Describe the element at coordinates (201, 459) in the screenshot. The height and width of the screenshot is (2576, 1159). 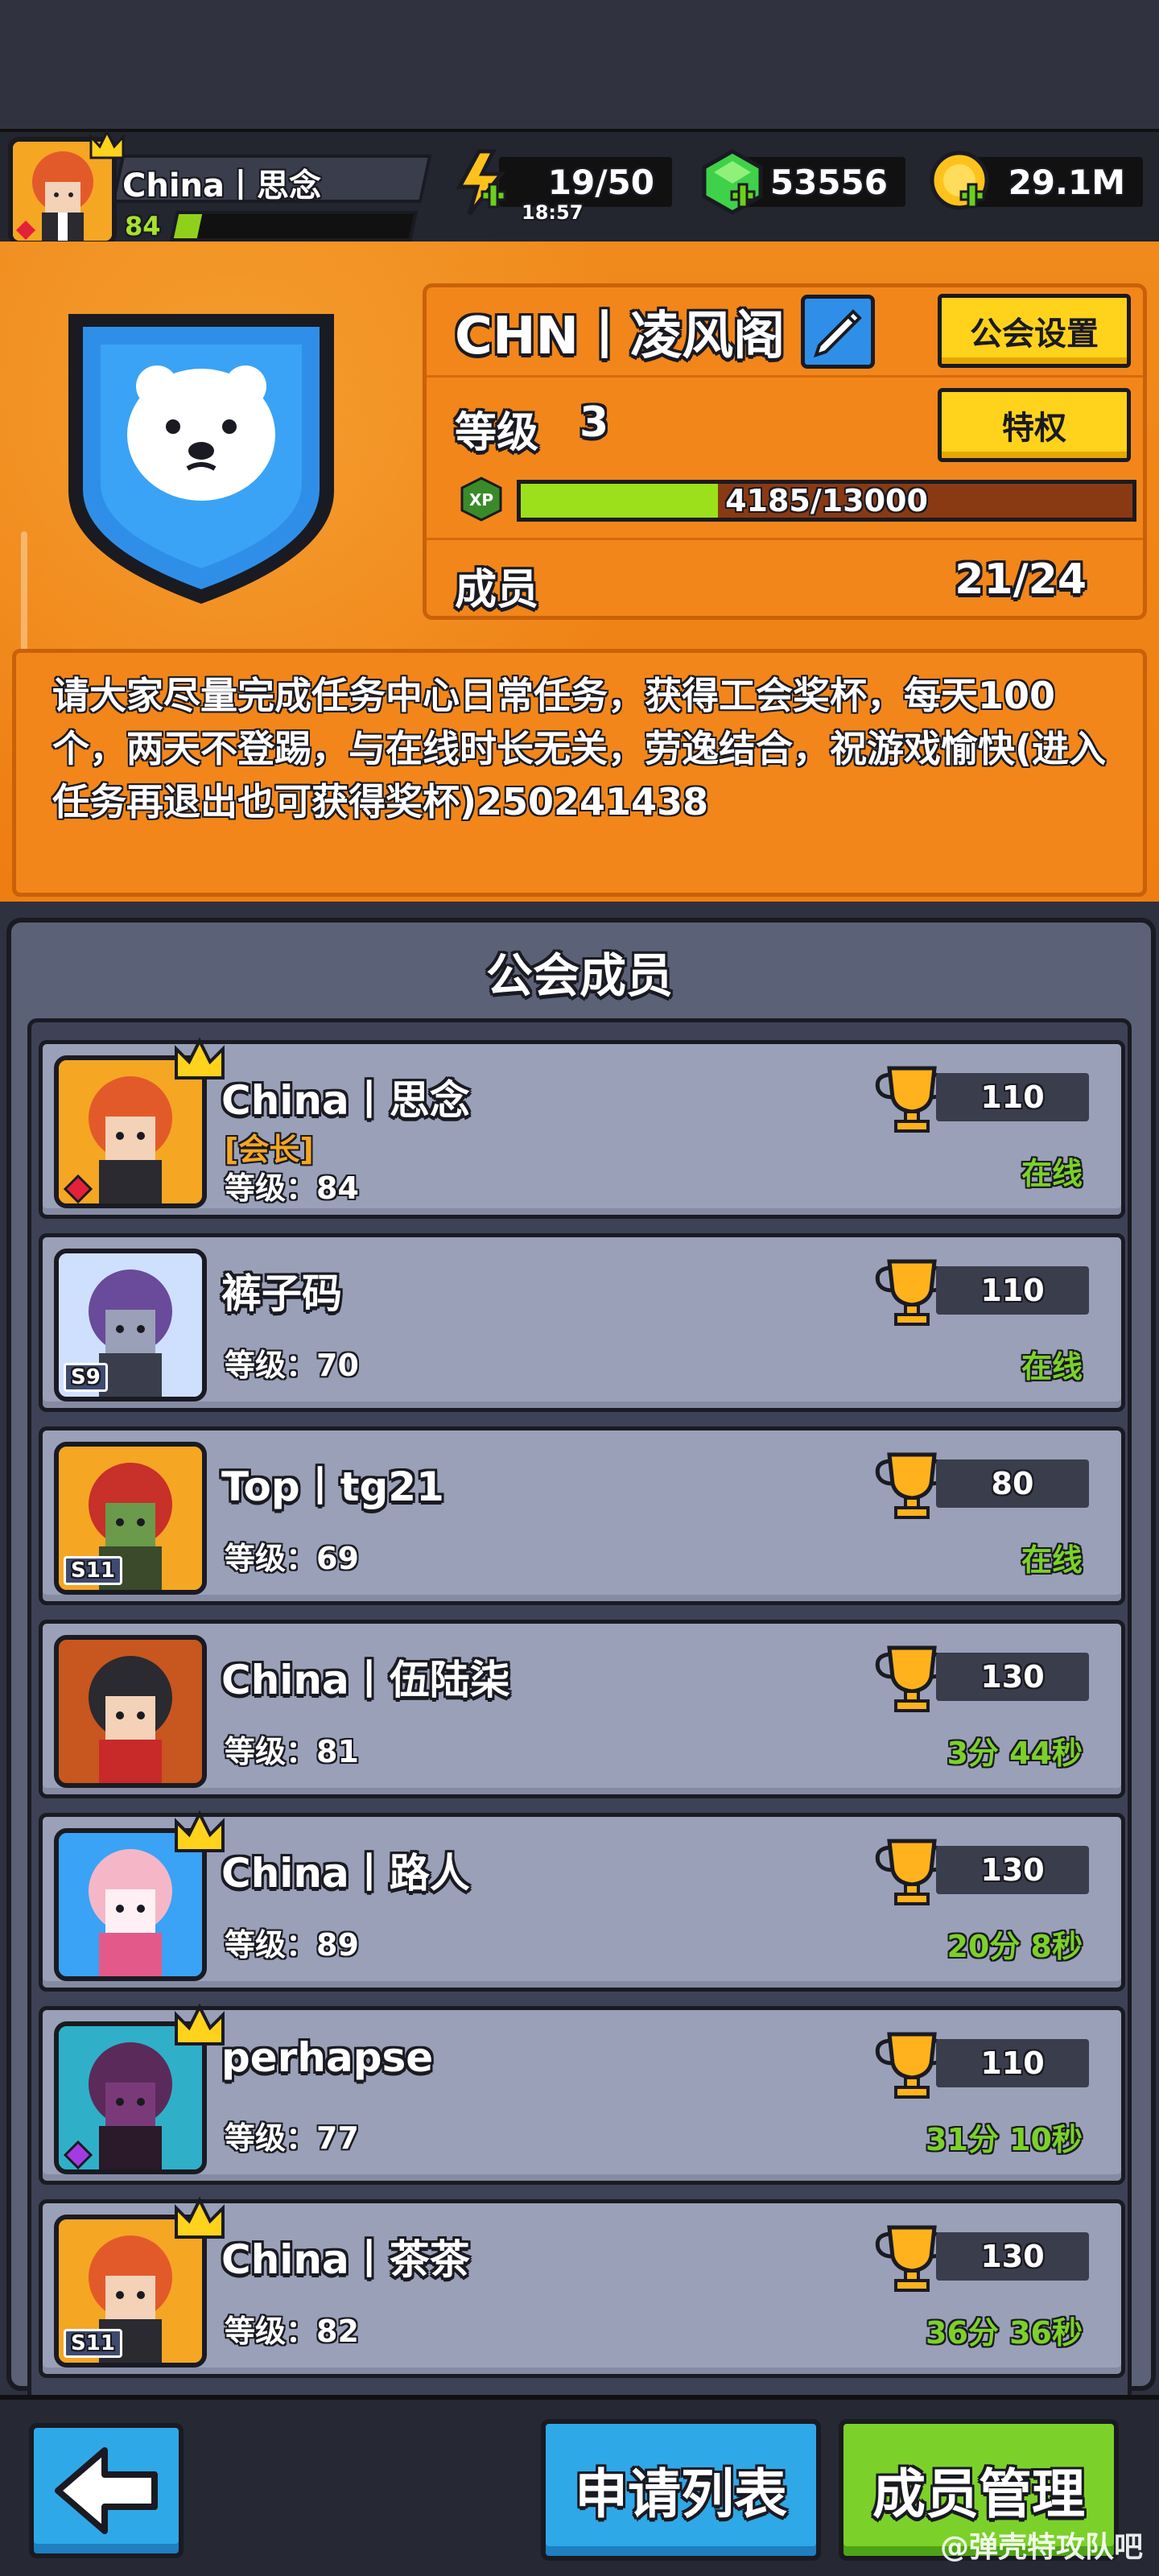
I see `bear-shield-icon` at that location.